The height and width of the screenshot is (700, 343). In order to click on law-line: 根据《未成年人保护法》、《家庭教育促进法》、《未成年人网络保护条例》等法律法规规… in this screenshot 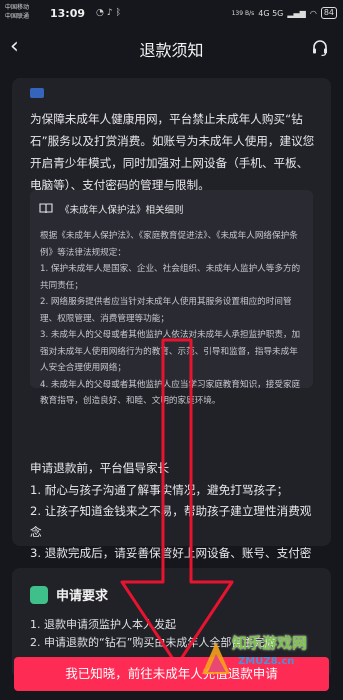, I will do `click(169, 244)`.